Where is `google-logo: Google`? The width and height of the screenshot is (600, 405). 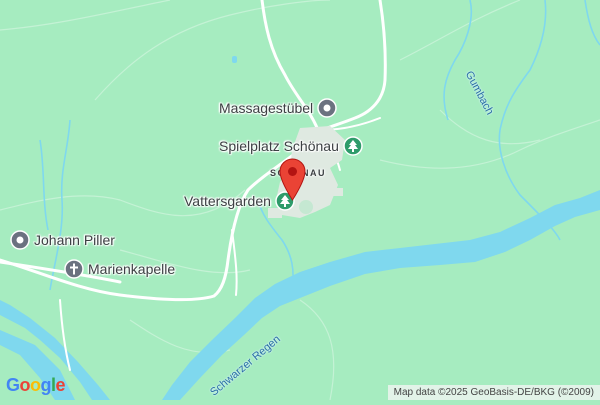 google-logo: Google is located at coordinates (36, 385).